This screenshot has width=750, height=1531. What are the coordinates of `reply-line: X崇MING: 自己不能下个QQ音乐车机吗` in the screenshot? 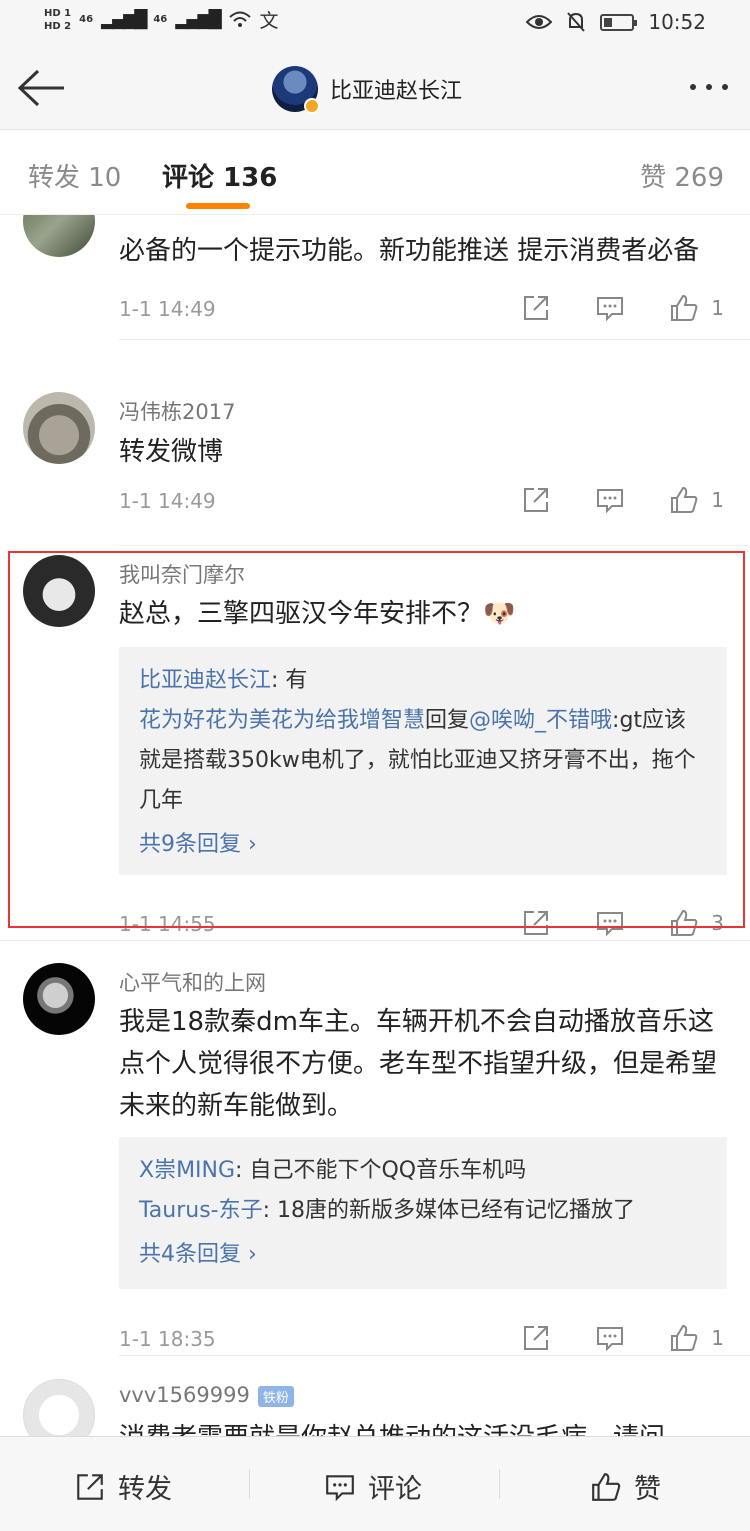 It's located at (423, 1171).